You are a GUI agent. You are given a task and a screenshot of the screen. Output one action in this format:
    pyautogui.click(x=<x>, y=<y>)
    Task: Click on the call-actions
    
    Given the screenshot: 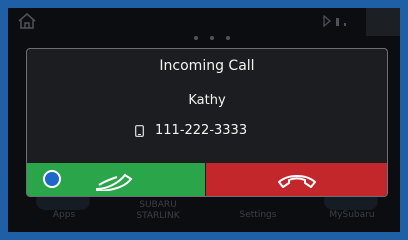 What is the action you would take?
    pyautogui.click(x=207, y=179)
    